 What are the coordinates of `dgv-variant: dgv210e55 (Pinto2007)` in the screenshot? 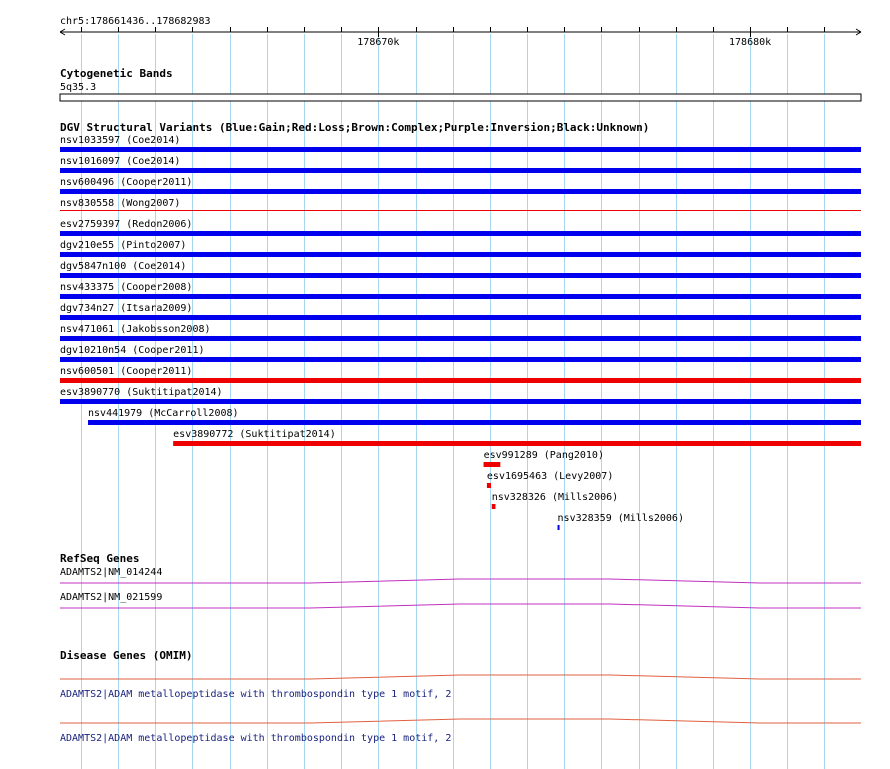 It's located at (460, 248).